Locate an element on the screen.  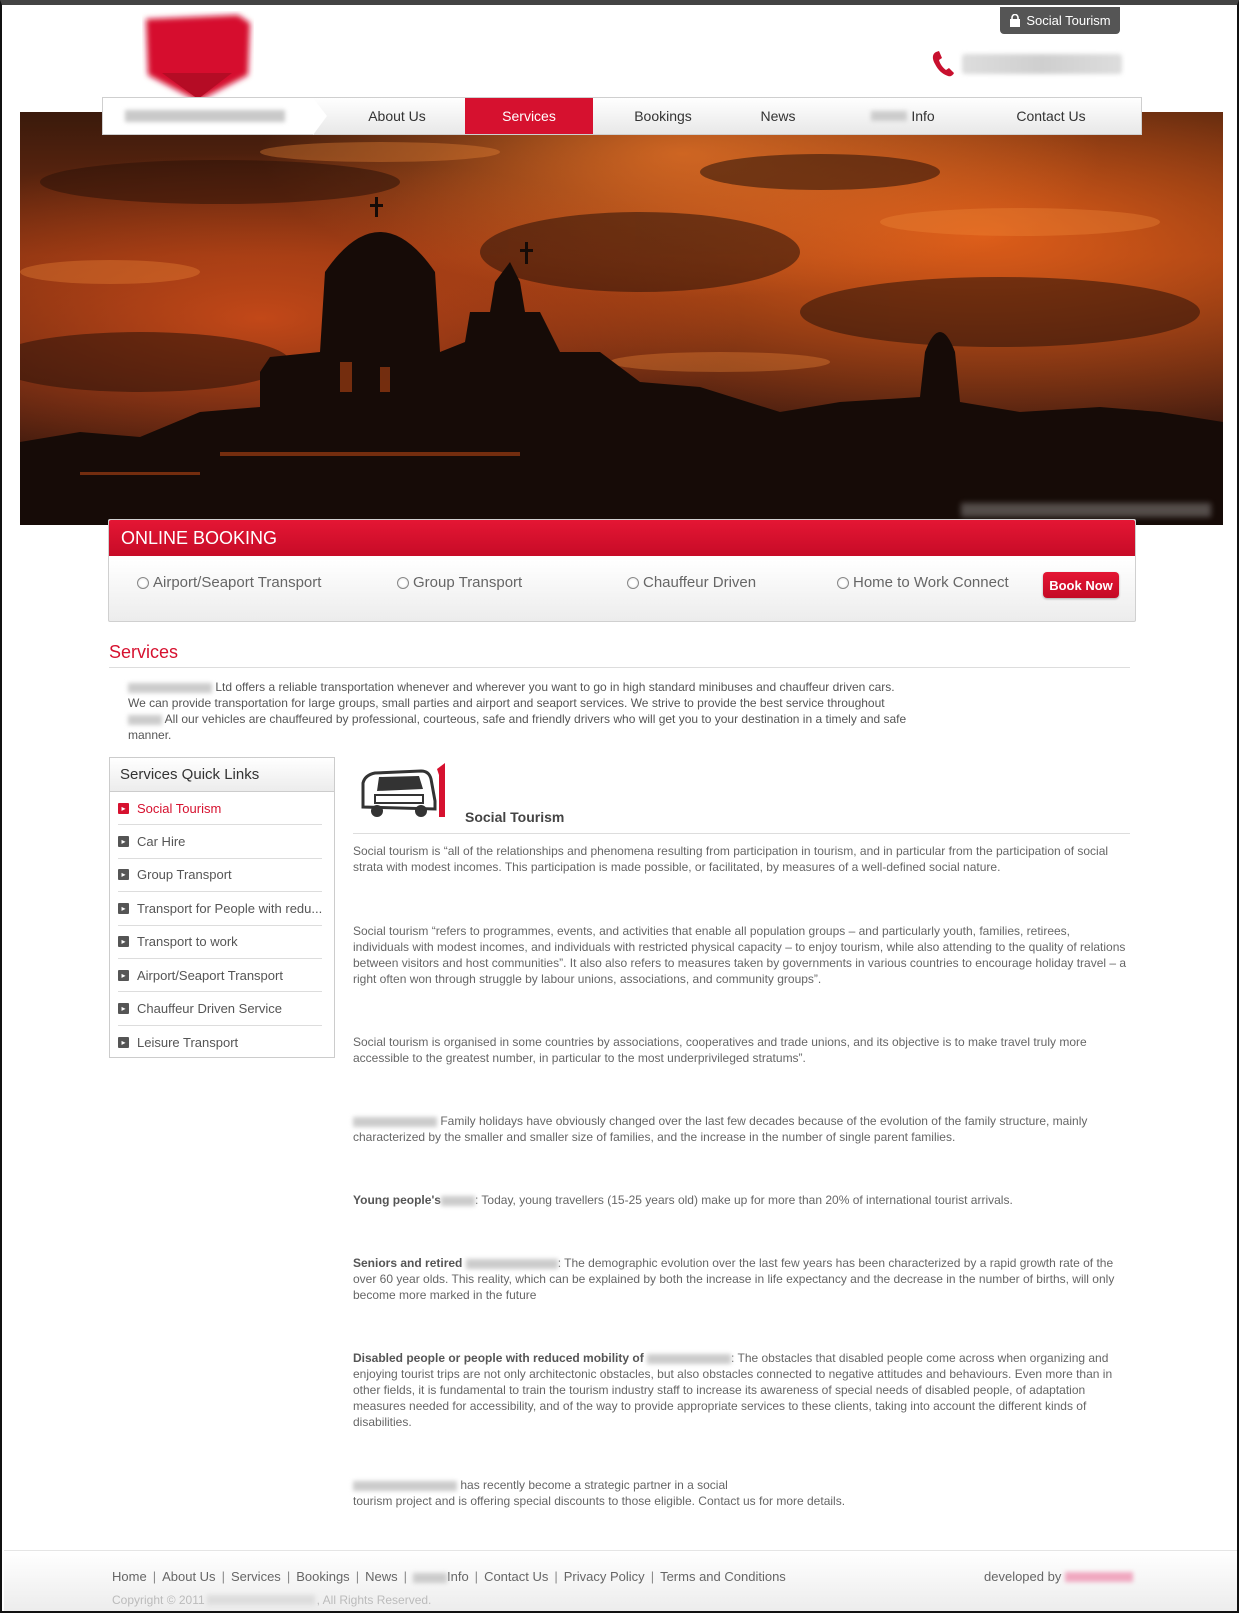
option-airport-seaport: Airport/Seaport Transport is located at coordinates (229, 582).